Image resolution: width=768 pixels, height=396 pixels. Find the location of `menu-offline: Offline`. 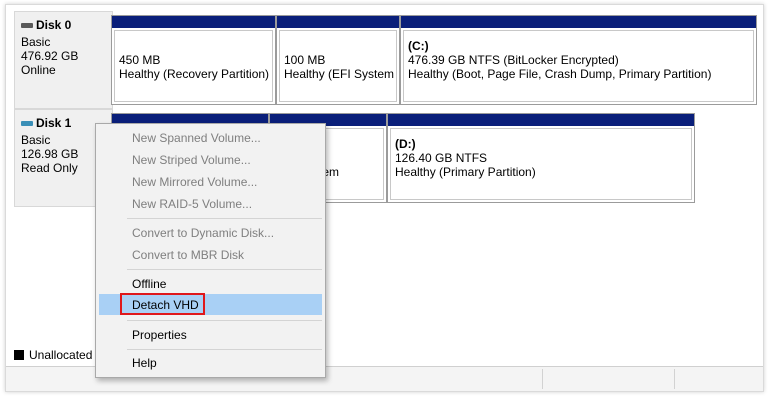

menu-offline: Offline is located at coordinates (149, 284).